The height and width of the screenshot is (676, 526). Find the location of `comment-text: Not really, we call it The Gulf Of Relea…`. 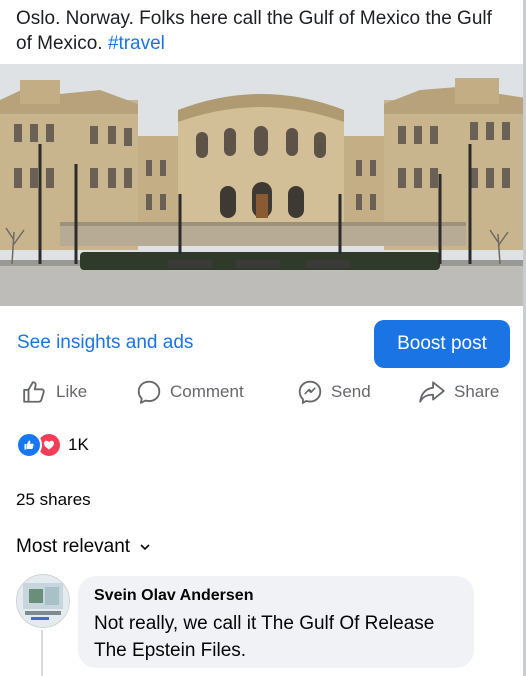

comment-text: Not really, we call it The Gulf Of Relea… is located at coordinates (264, 637).